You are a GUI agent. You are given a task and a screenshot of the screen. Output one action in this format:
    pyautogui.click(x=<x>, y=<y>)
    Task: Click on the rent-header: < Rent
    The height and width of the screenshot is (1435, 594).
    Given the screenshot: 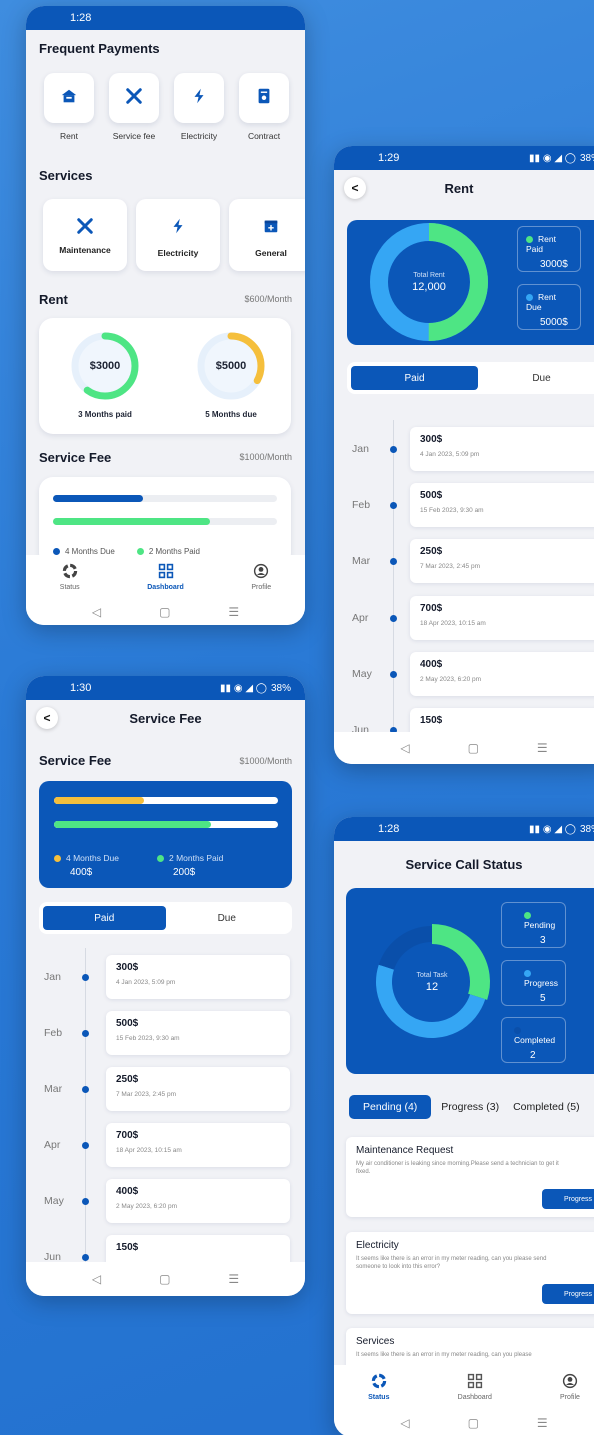 What is the action you would take?
    pyautogui.click(x=464, y=188)
    